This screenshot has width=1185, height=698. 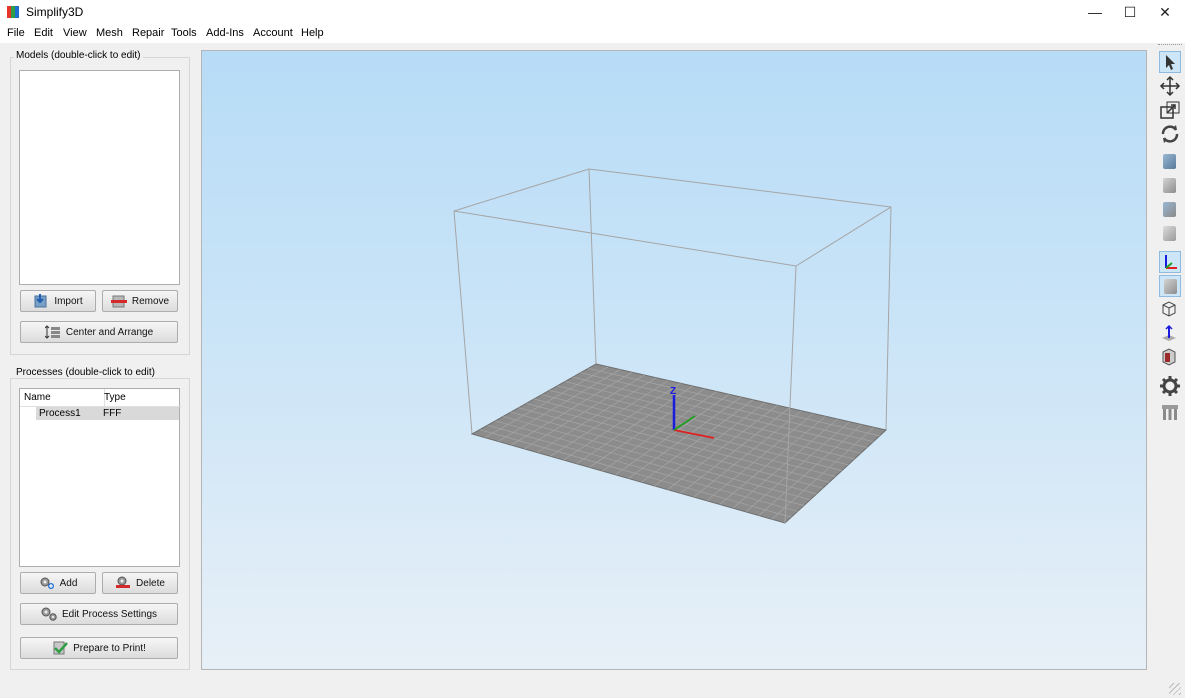 I want to click on delete-process-label: Delete, so click(x=150, y=583).